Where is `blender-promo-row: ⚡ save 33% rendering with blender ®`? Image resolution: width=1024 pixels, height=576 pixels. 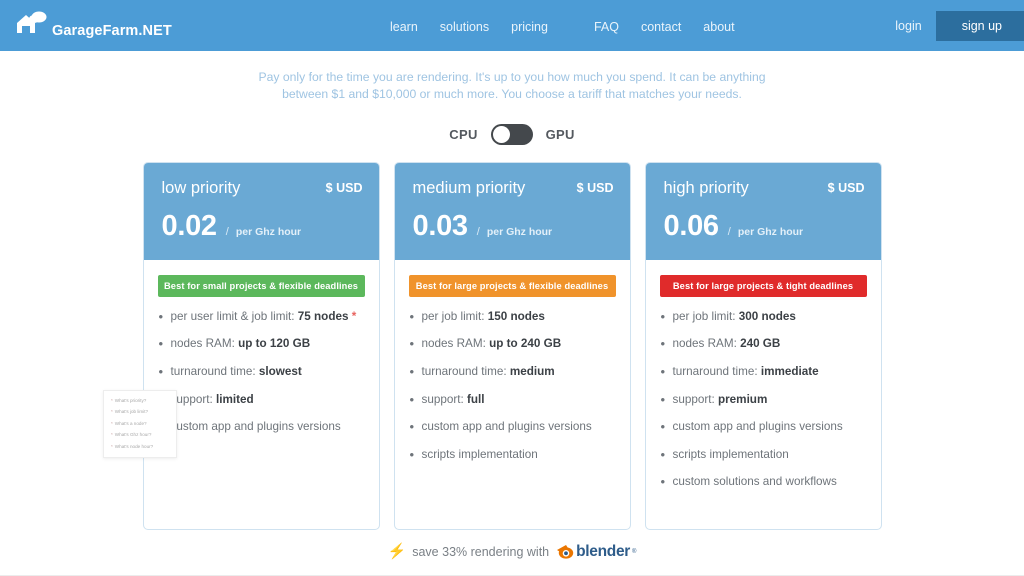
blender-promo-row: ⚡ save 33% rendering with blender ® is located at coordinates (512, 552).